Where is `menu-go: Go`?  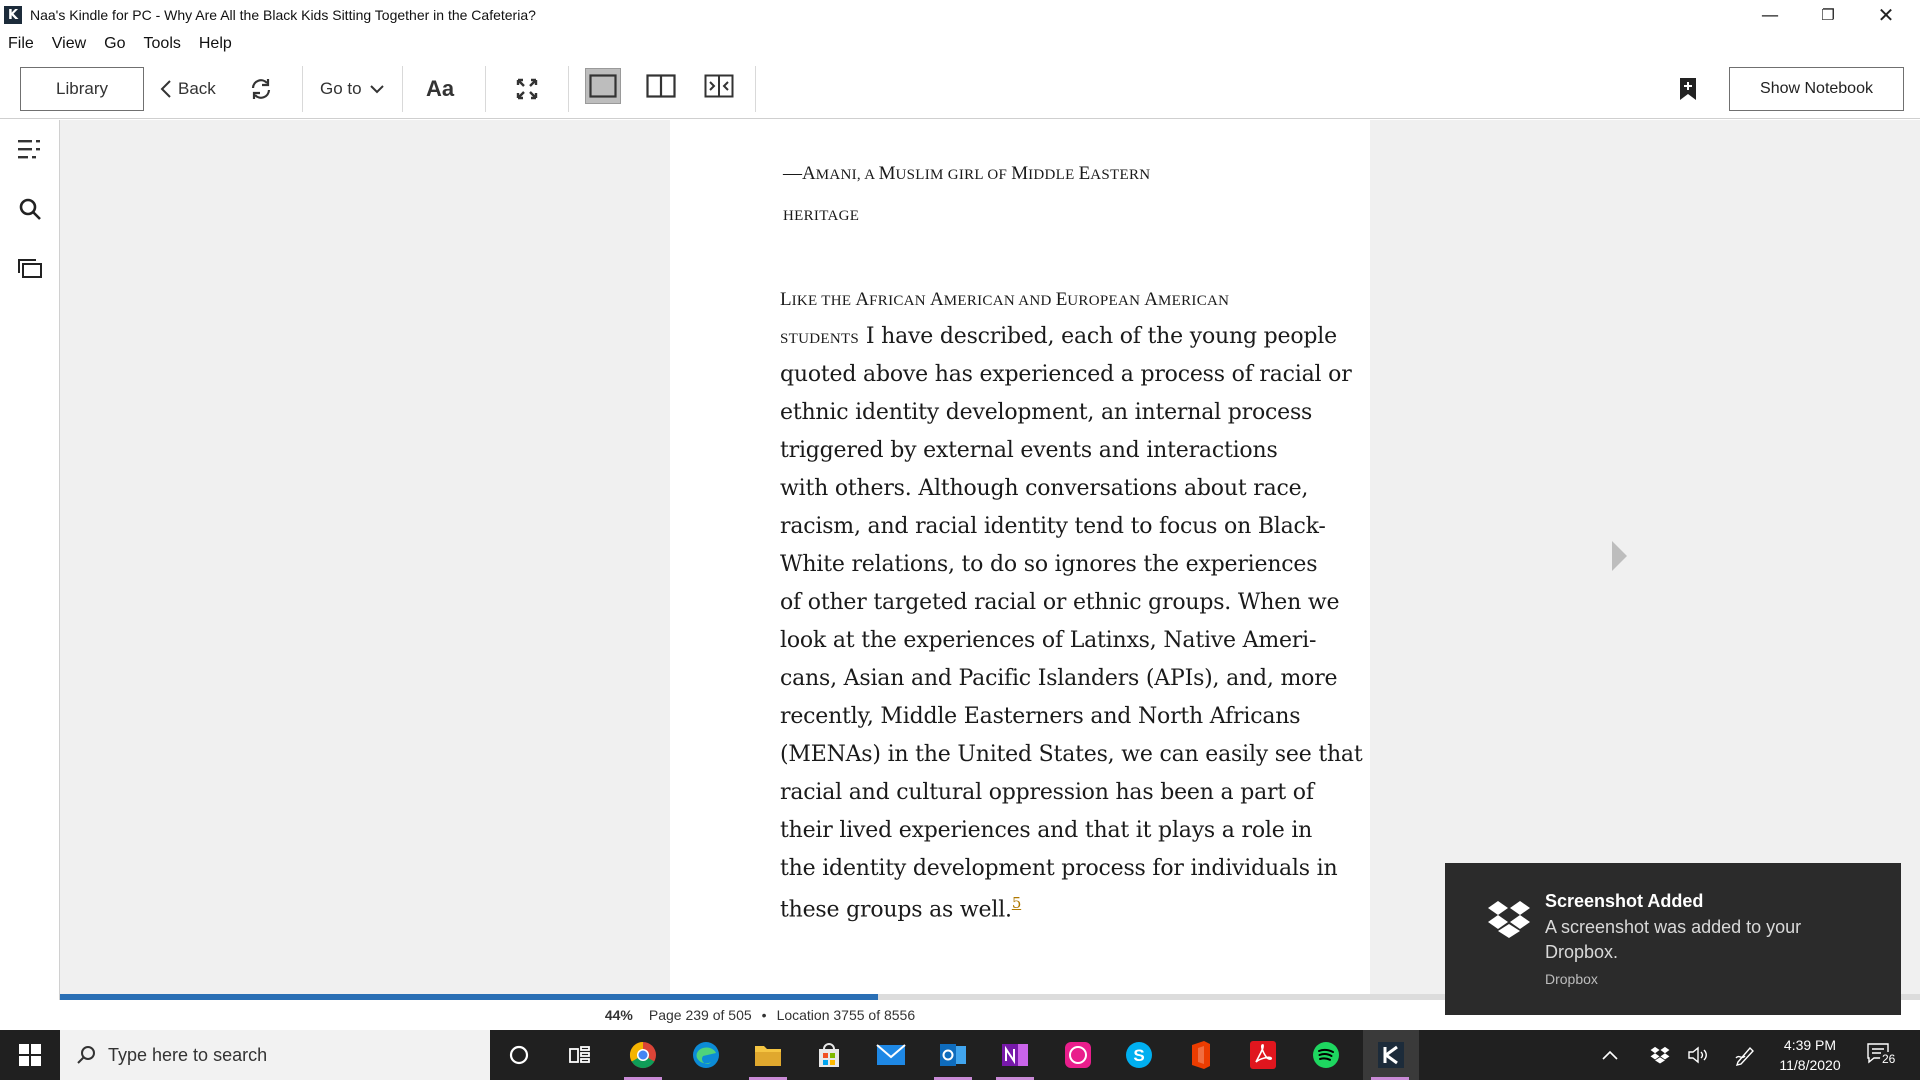 menu-go: Go is located at coordinates (114, 44).